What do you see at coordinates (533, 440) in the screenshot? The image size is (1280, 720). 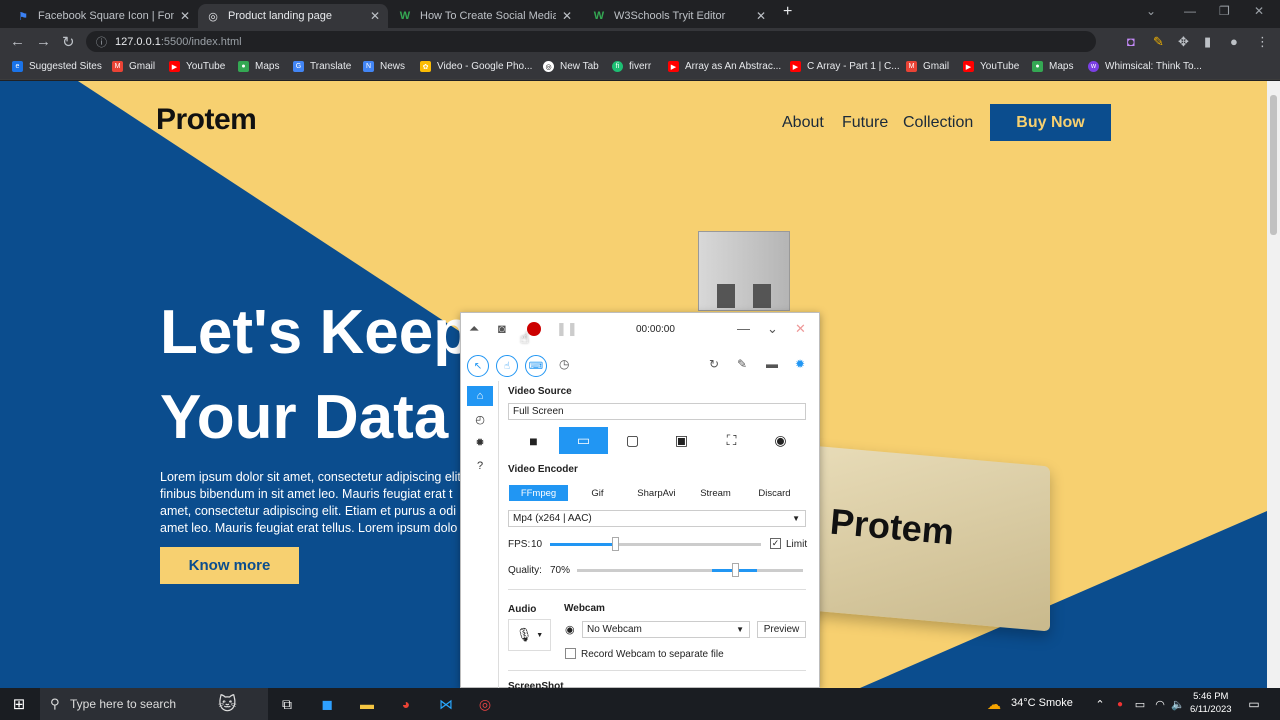 I see `source-webcam-icon: ■` at bounding box center [533, 440].